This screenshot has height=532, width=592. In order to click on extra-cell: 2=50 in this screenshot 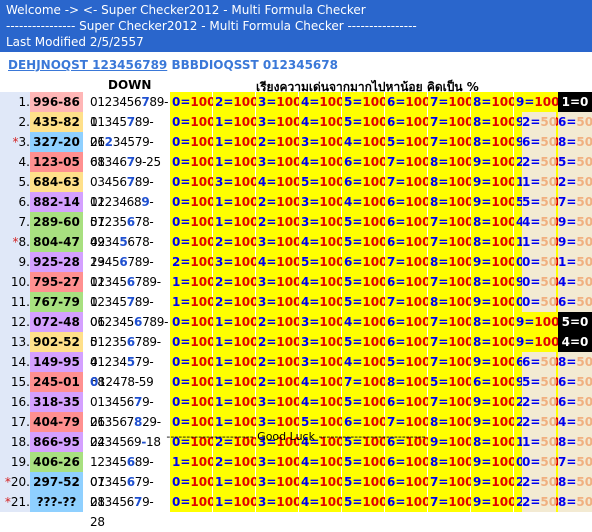, I will do `click(539, 162)`.